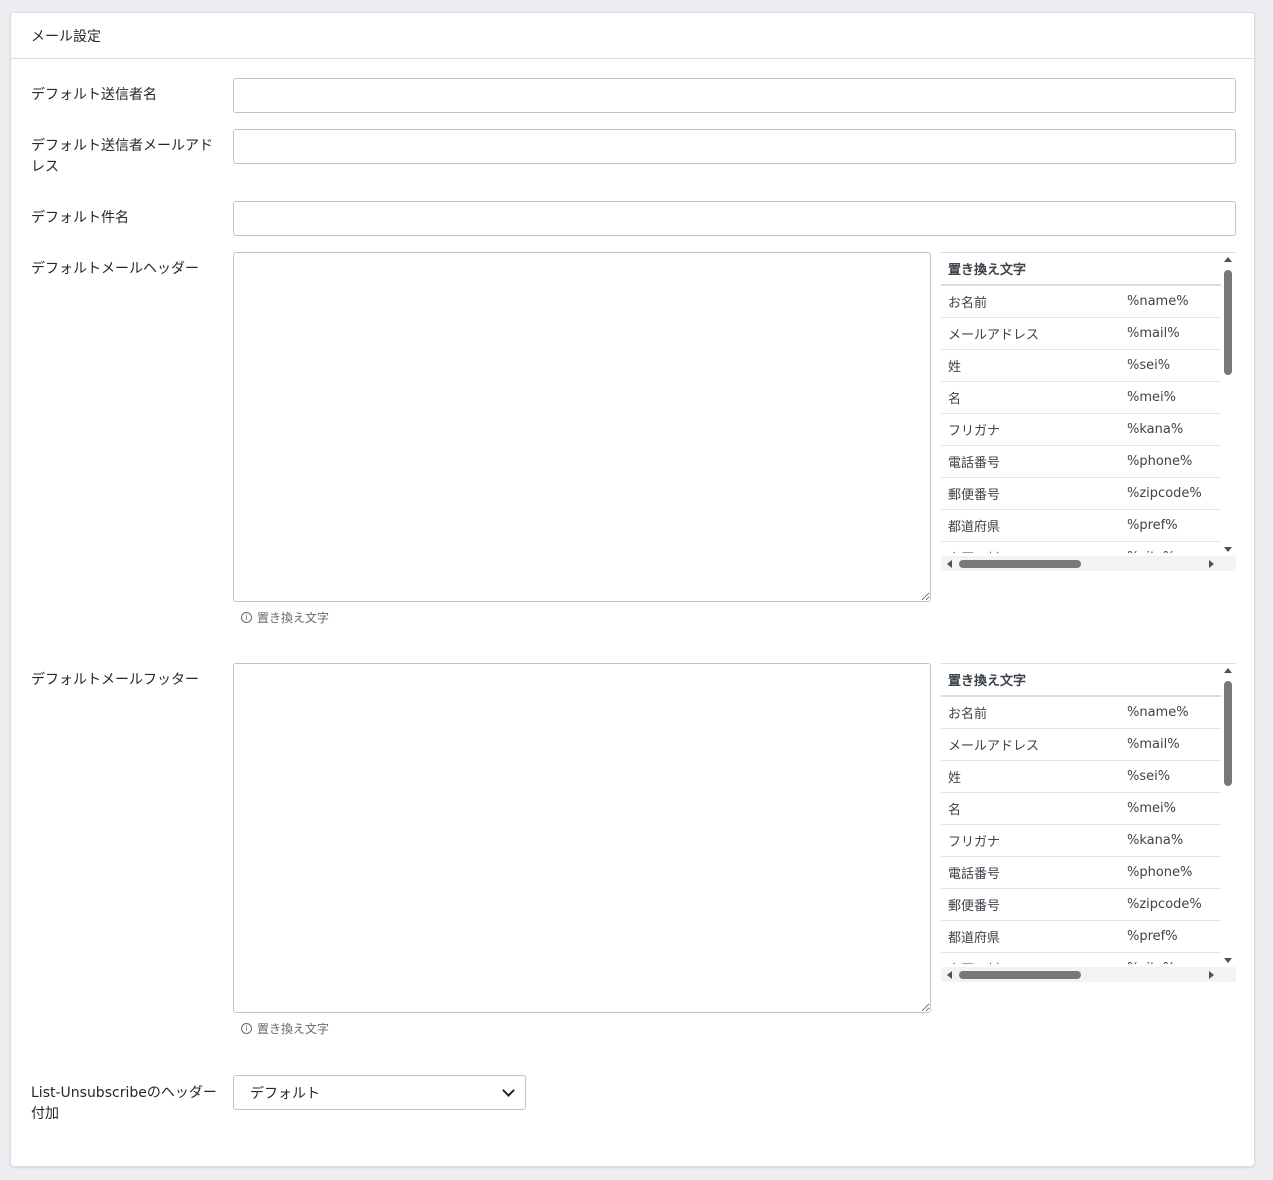 This screenshot has width=1273, height=1180. Describe the element at coordinates (94, 95) in the screenshot. I see `sender-name-label: デフォルト送信者名` at that location.